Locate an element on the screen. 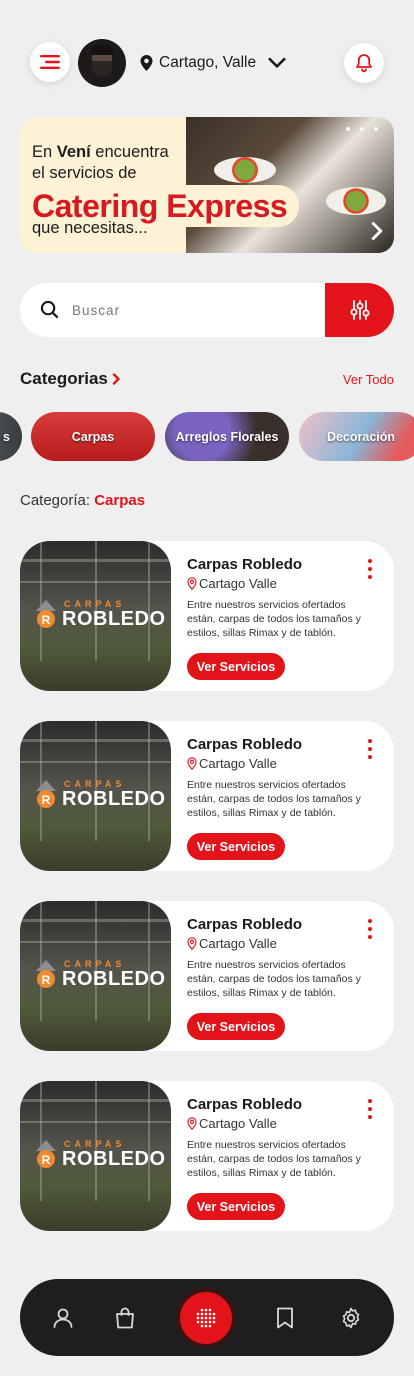 This screenshot has width=414, height=1376. filter-button is located at coordinates (359, 310).